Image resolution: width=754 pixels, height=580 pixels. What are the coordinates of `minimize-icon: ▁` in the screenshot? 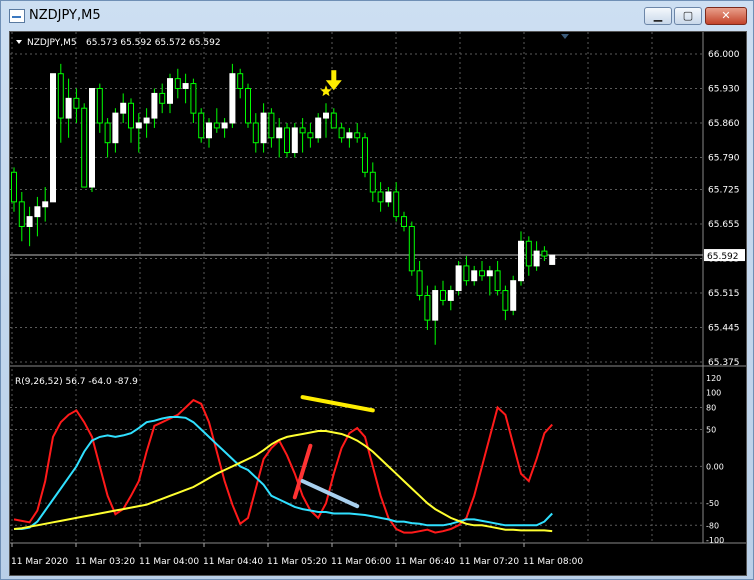 It's located at (658, 15).